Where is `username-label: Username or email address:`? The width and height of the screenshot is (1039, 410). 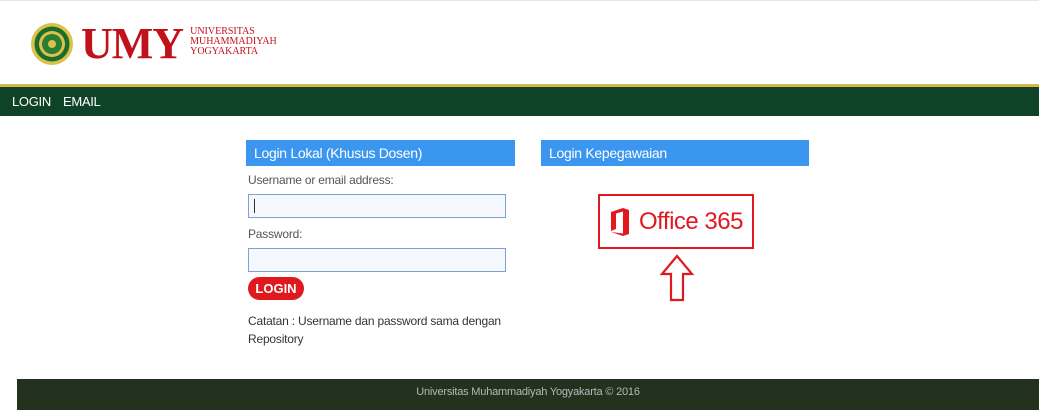 username-label: Username or email address: is located at coordinates (321, 180).